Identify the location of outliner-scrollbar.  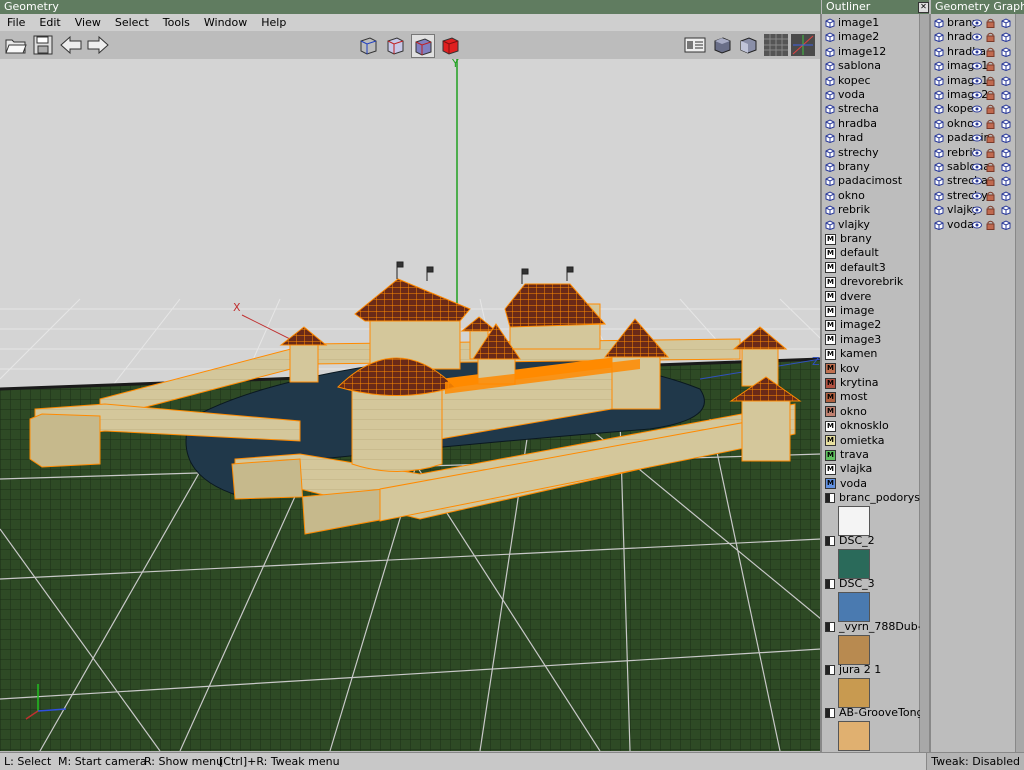
(924, 383).